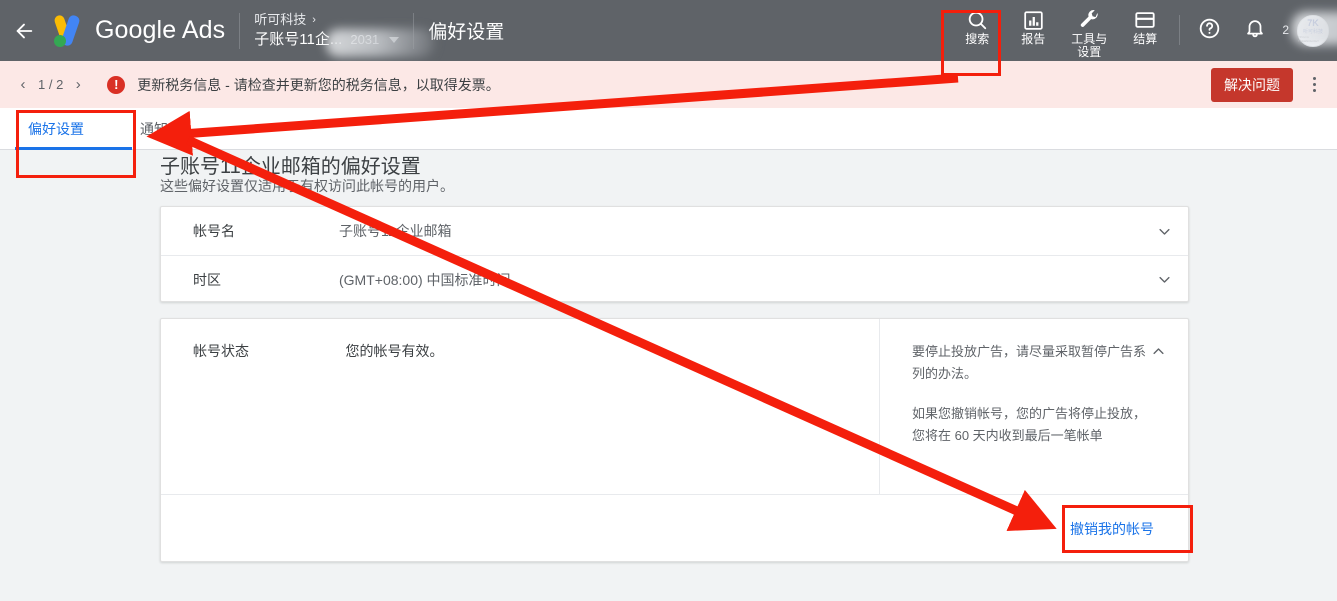  I want to click on status-note-1: 要停止投放广告，请尽量采取暂停广告系列的办法。, so click(1029, 362).